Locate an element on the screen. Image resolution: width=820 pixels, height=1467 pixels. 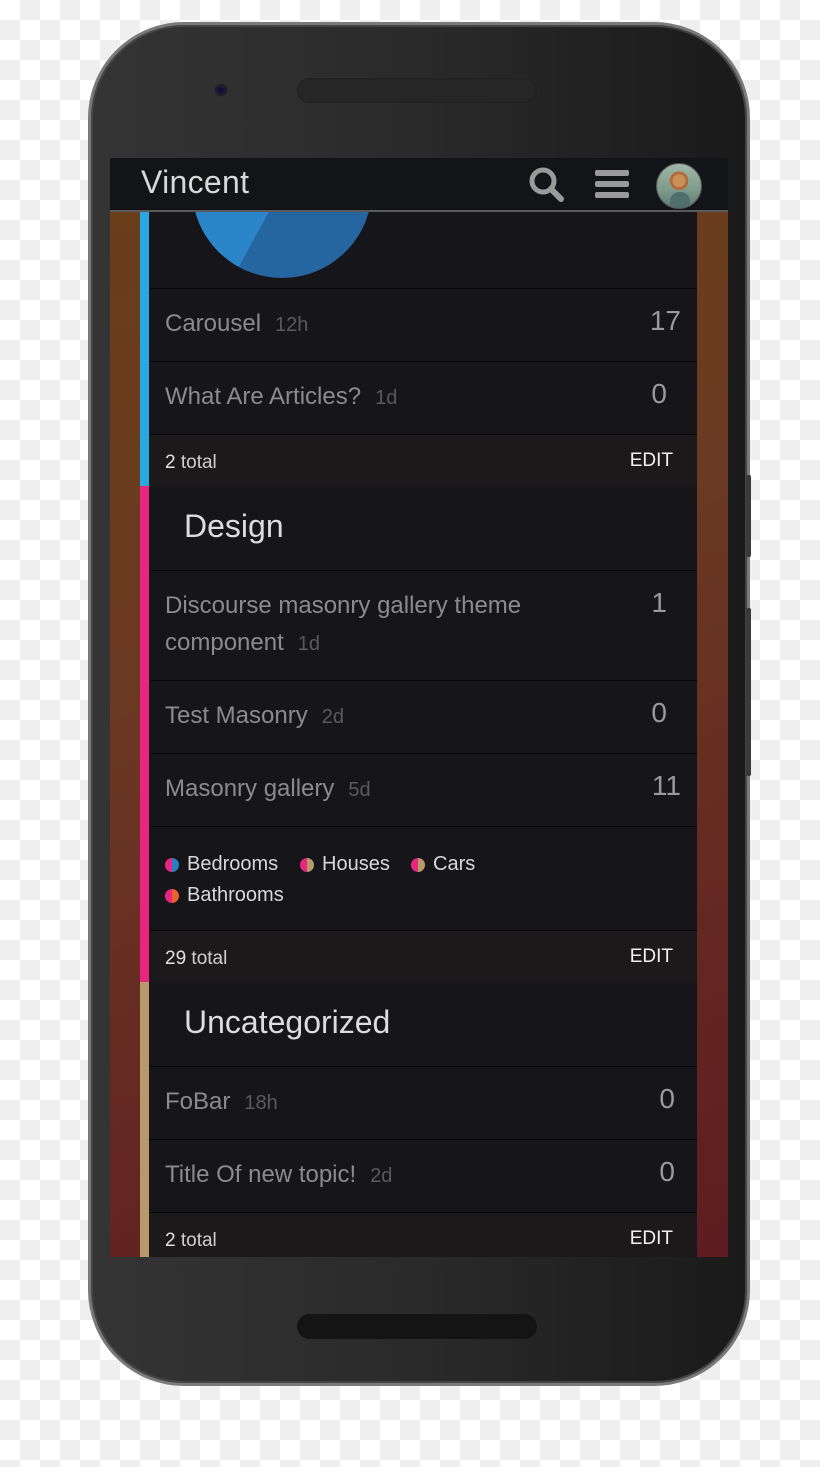
topic-row: Carousel 12h 17 is located at coordinates (423, 324).